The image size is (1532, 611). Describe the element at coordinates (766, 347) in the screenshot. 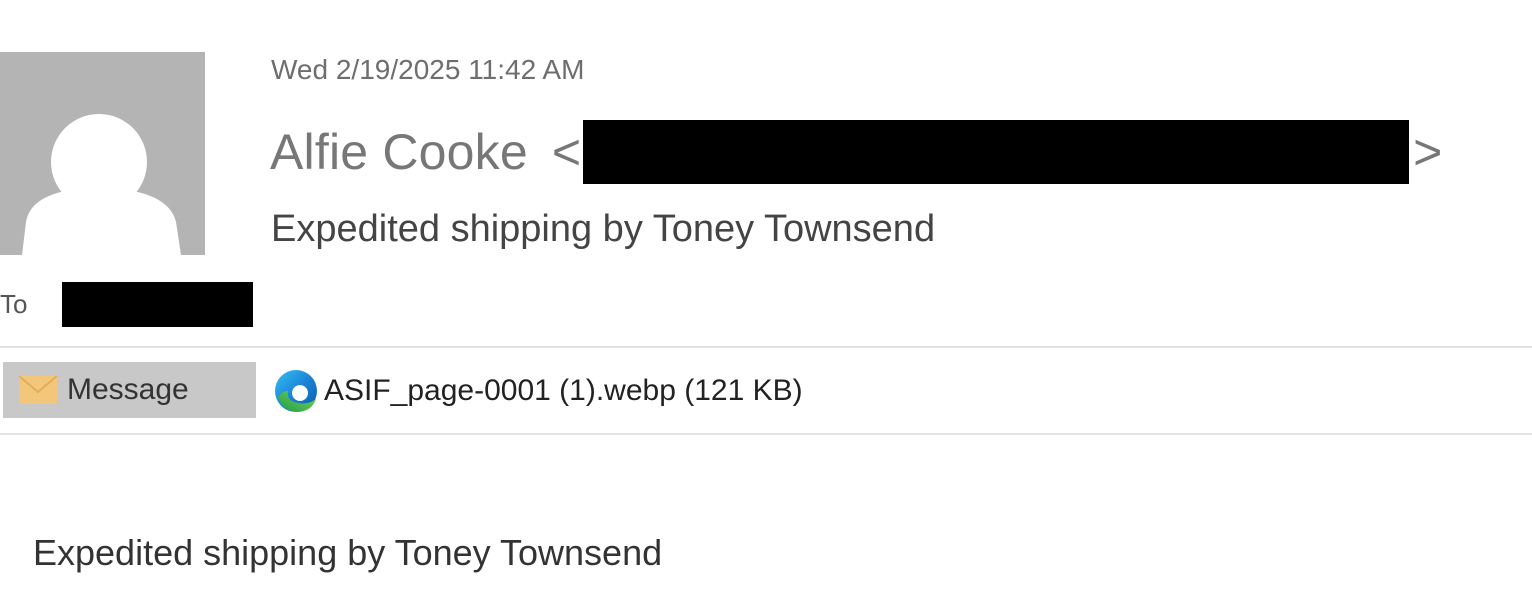

I see `header-divider` at that location.